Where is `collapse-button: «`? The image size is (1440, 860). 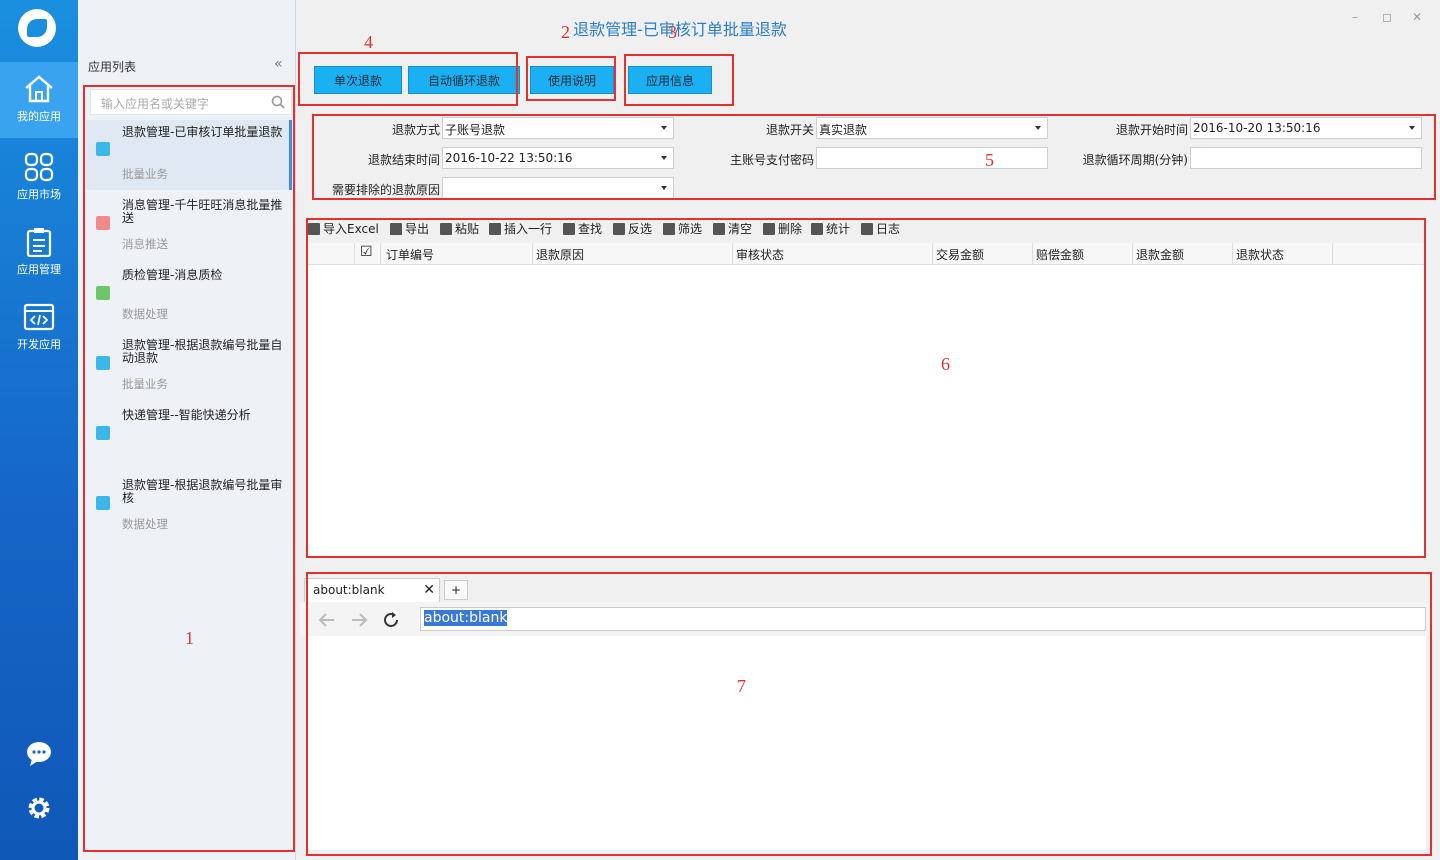
collapse-button: « is located at coordinates (278, 64).